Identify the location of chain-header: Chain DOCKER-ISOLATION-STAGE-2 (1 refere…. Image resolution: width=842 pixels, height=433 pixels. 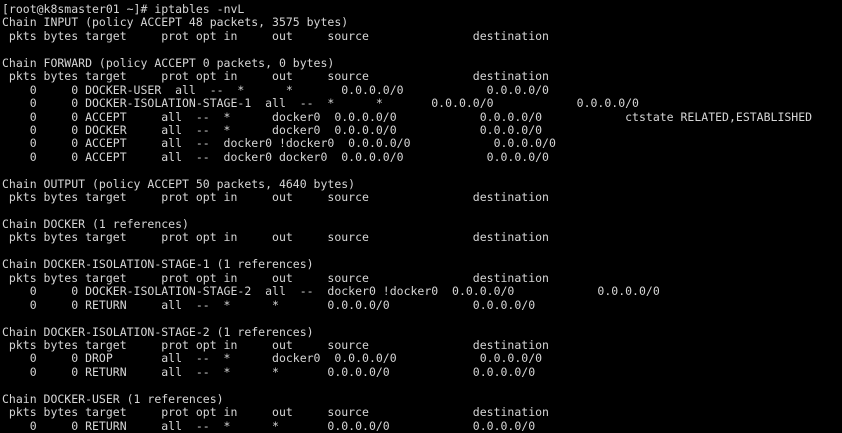
(158, 331).